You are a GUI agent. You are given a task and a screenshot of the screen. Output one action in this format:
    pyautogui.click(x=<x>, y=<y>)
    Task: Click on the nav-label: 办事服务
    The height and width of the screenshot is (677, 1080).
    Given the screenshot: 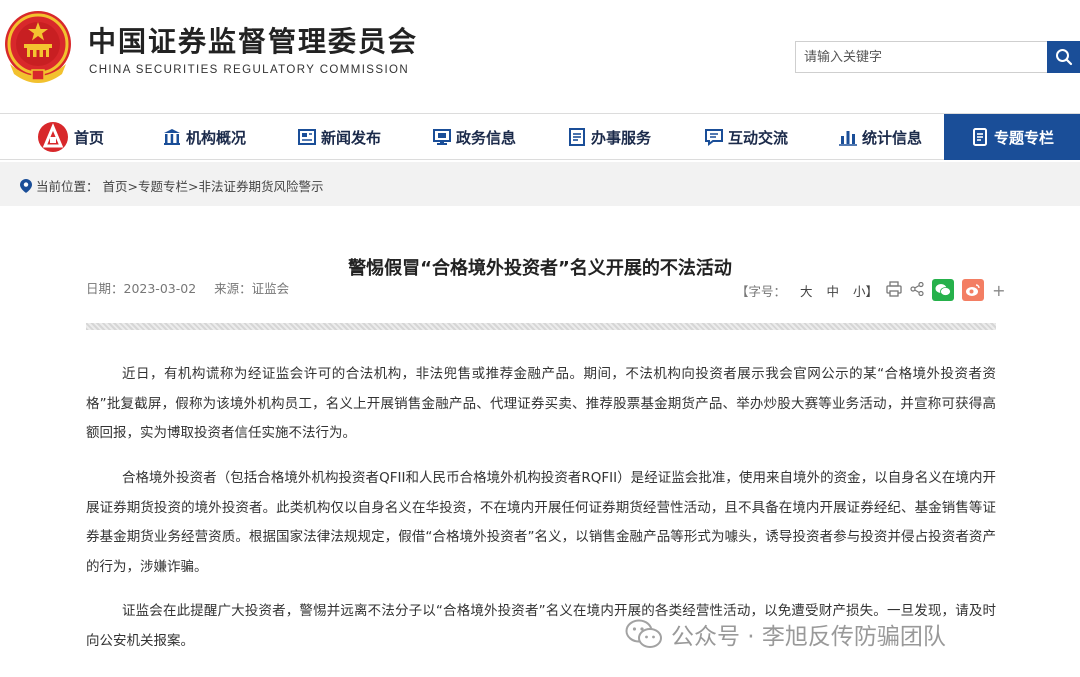 What is the action you would take?
    pyautogui.click(x=620, y=137)
    